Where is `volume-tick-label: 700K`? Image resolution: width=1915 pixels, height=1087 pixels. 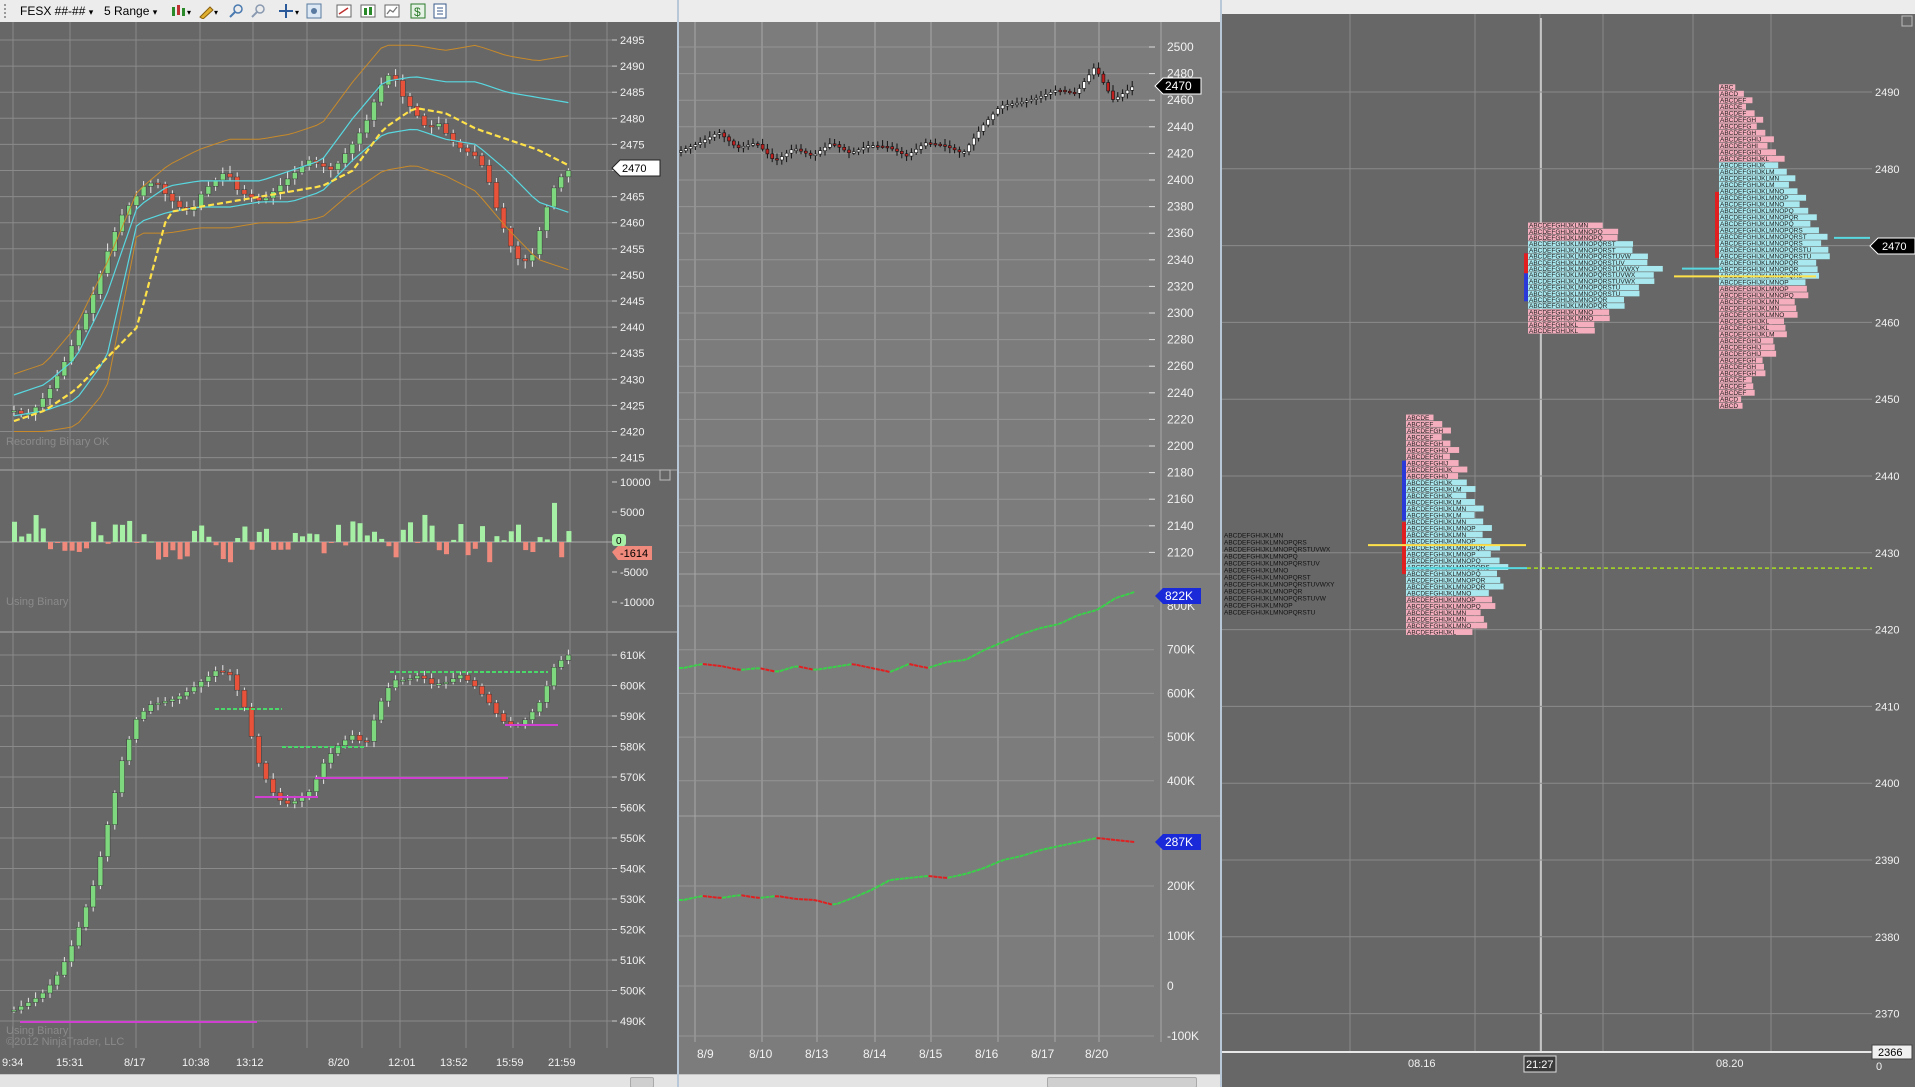
volume-tick-label: 700K is located at coordinates (1181, 650).